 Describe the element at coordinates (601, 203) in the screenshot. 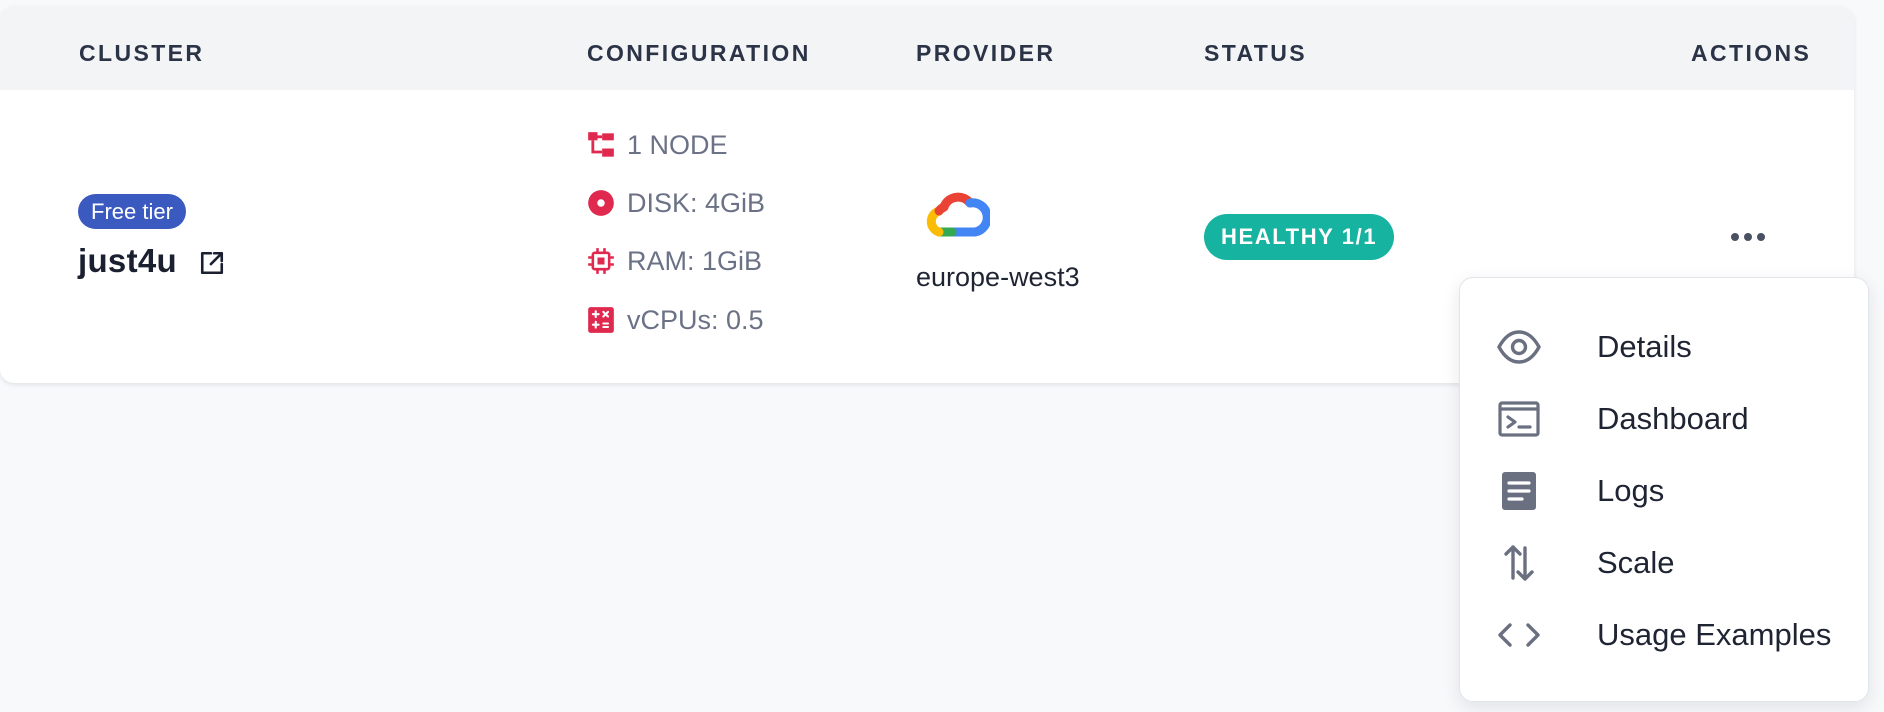

I see `disk-icon` at that location.